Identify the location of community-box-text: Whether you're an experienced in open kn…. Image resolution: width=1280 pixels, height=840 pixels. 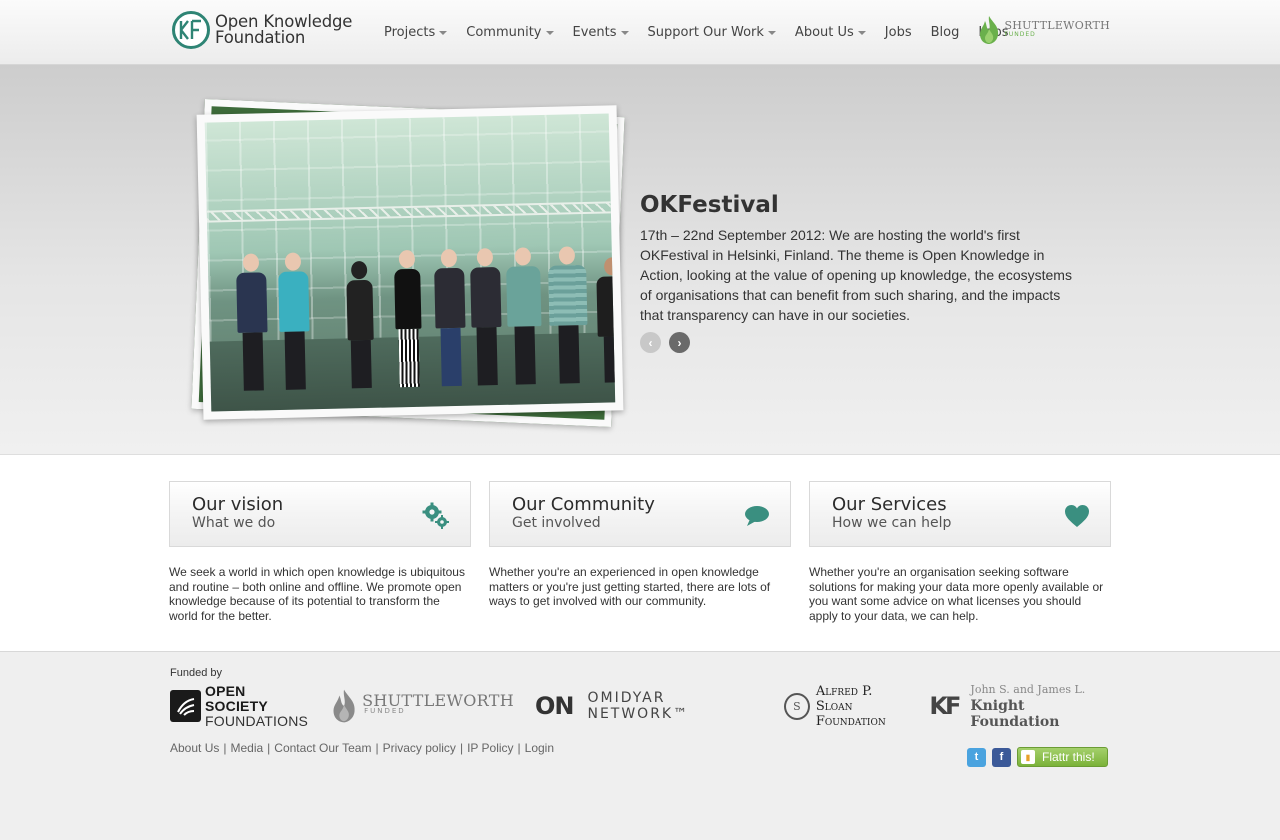
(630, 586).